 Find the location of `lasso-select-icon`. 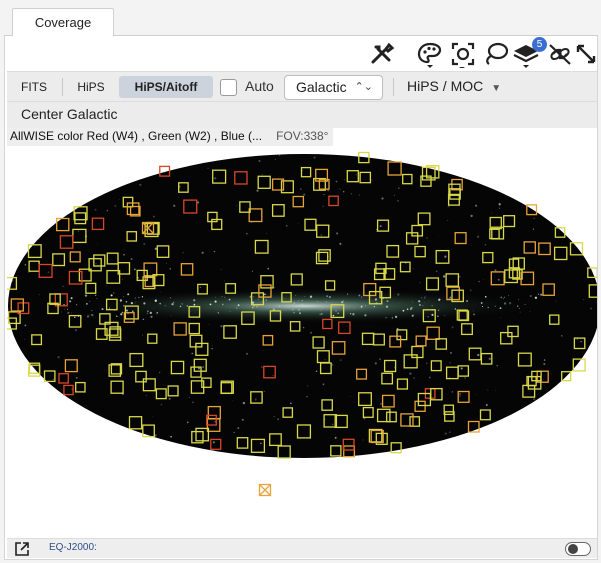

lasso-select-icon is located at coordinates (496, 54).